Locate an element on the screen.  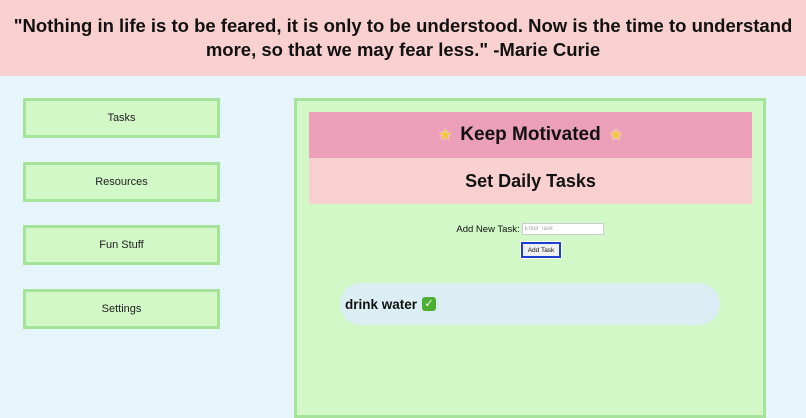
add-task-label: Add New Task: is located at coordinates (488, 229).